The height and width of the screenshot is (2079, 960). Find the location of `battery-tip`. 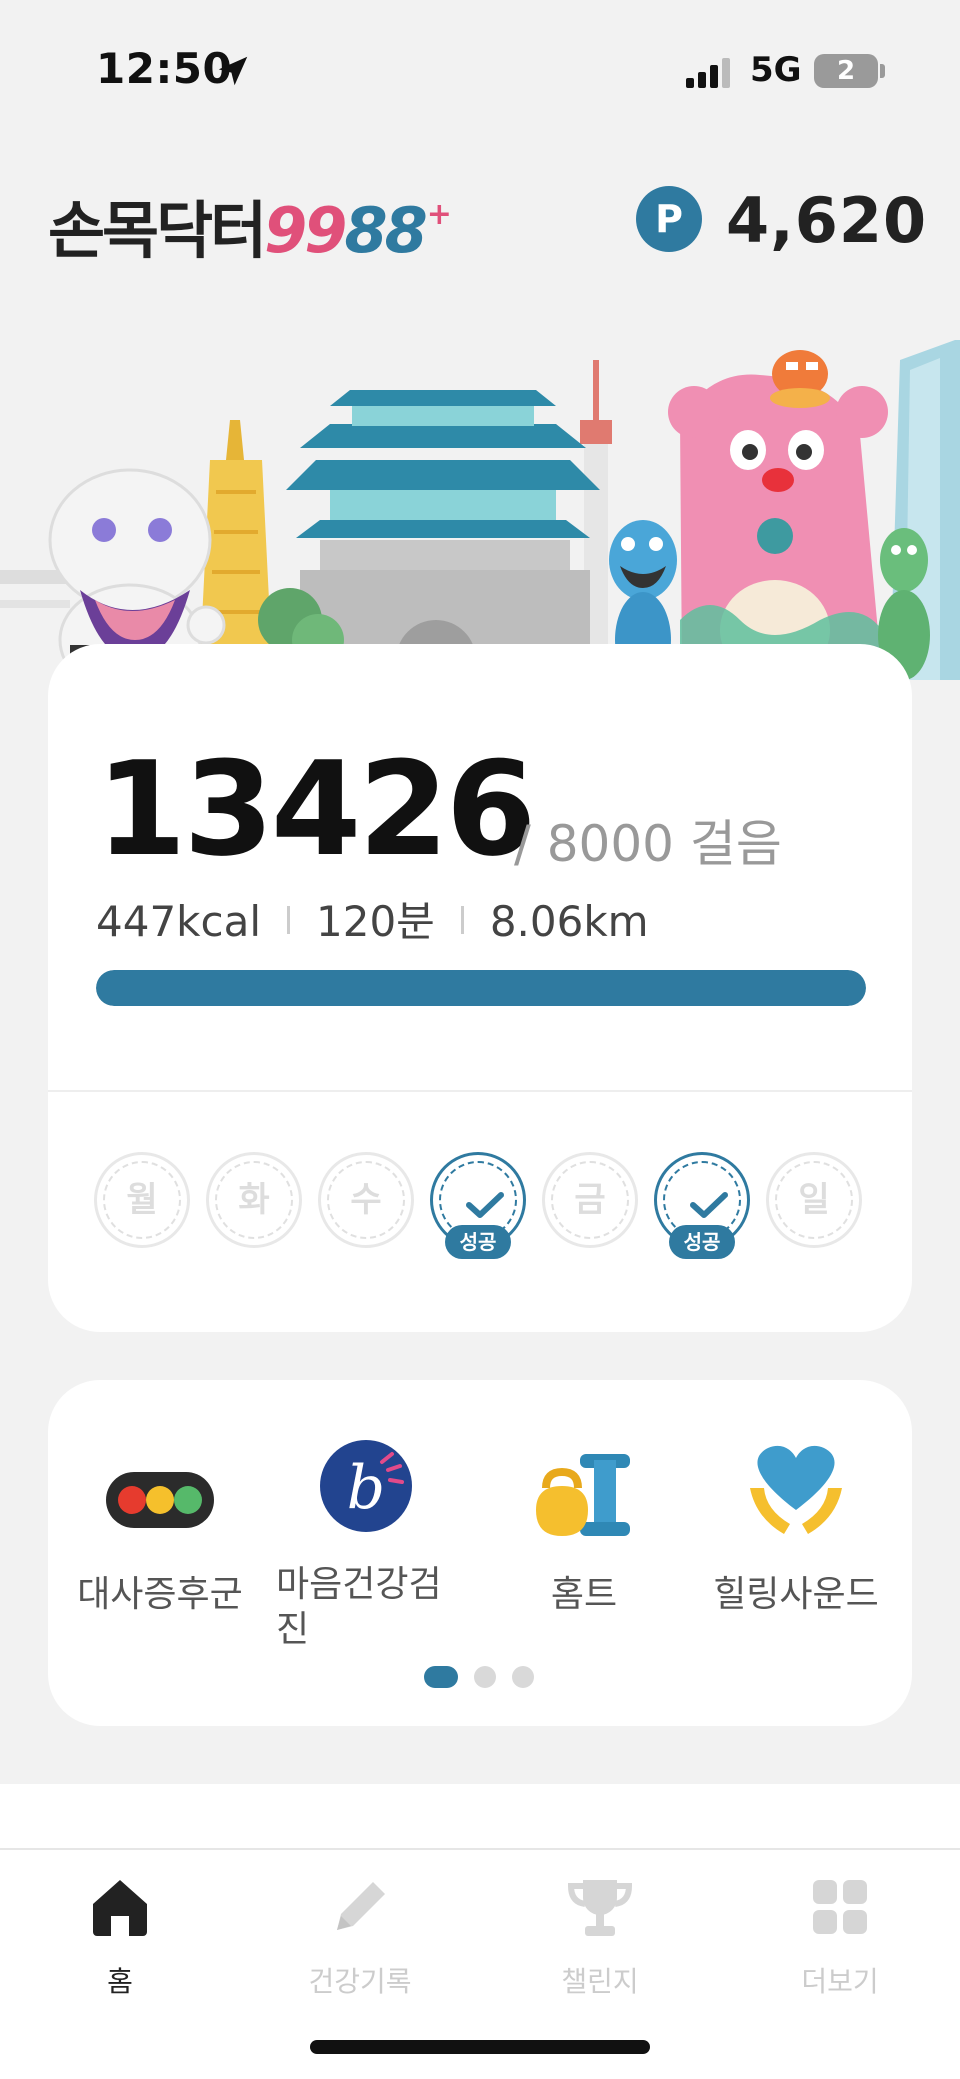

battery-tip is located at coordinates (882, 71).